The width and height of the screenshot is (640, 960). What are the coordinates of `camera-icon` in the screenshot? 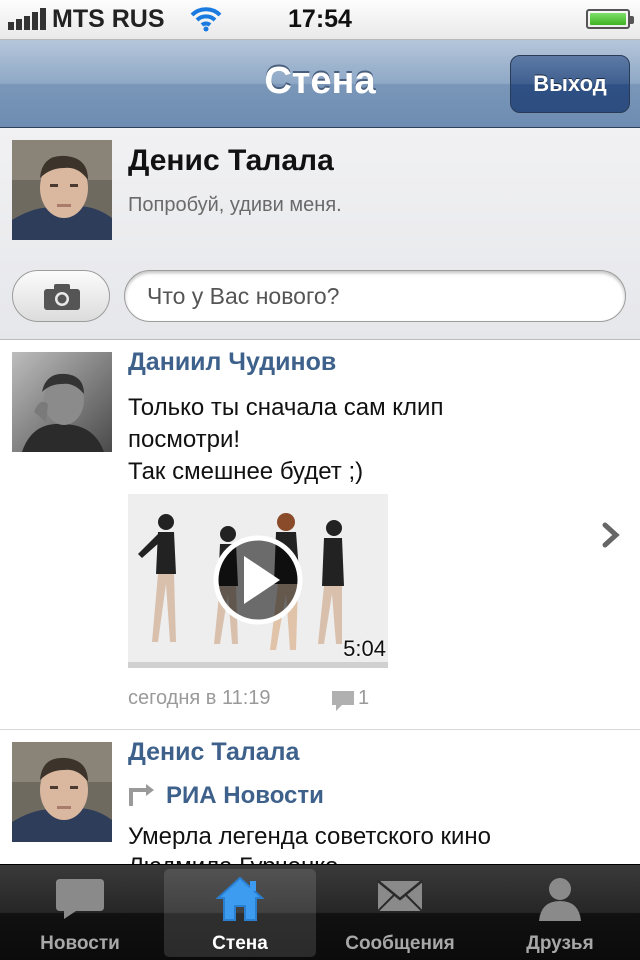 It's located at (62, 297).